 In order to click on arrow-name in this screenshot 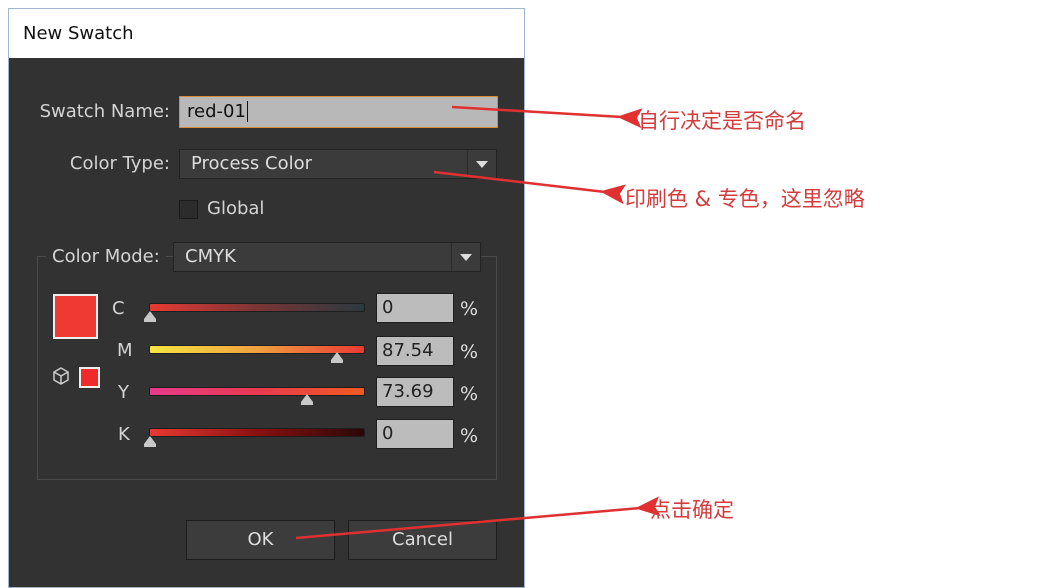, I will do `click(547, 117)`.